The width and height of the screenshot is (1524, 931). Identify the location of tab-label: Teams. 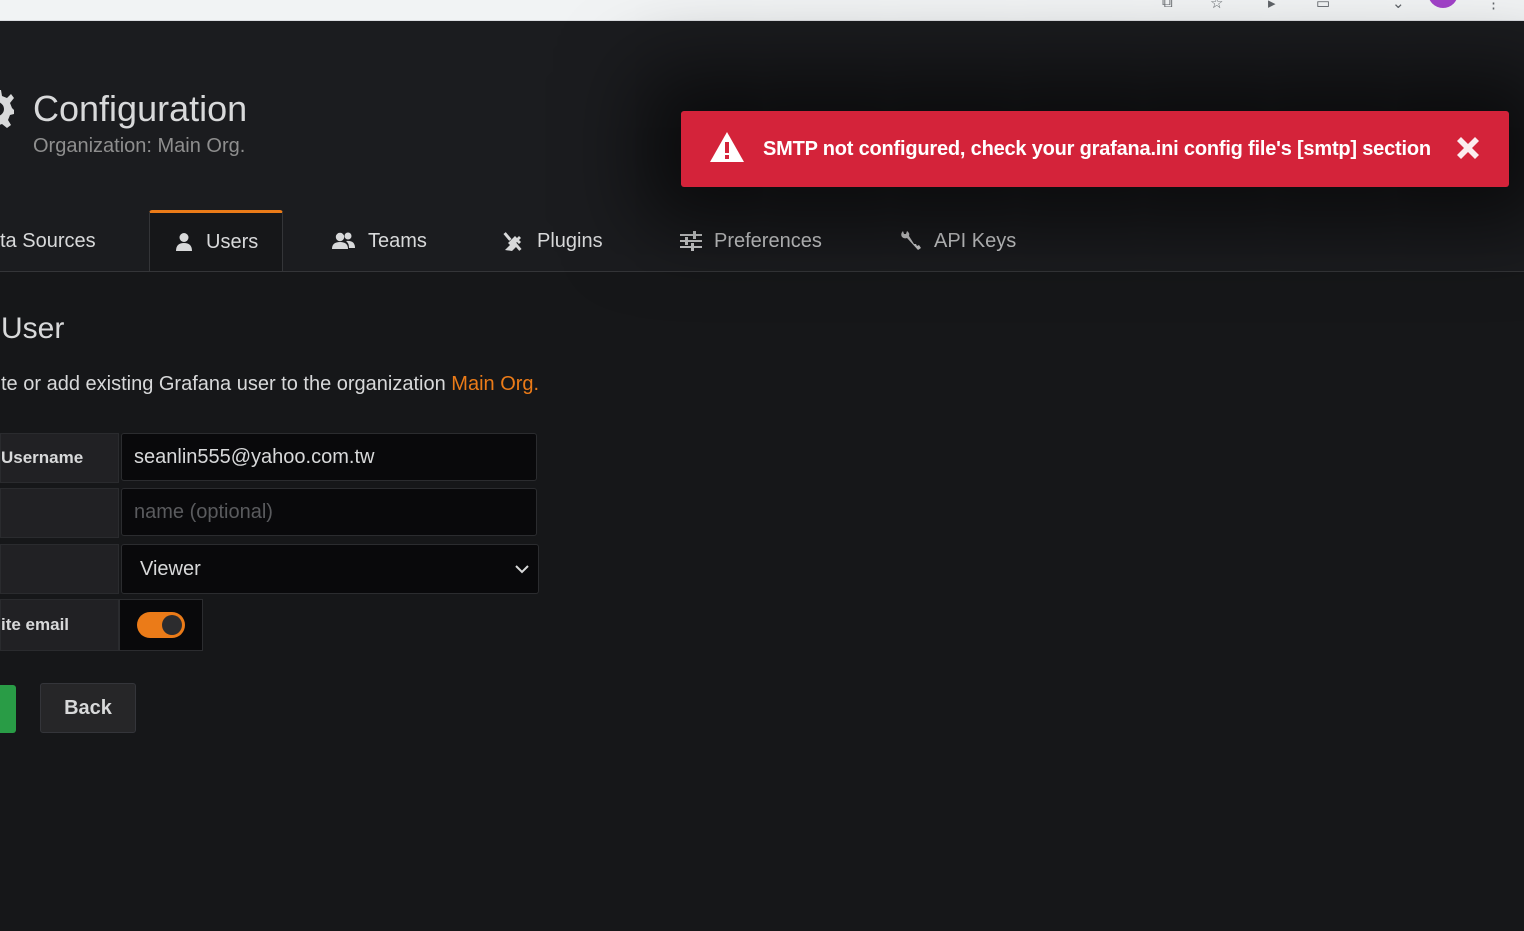
(397, 240).